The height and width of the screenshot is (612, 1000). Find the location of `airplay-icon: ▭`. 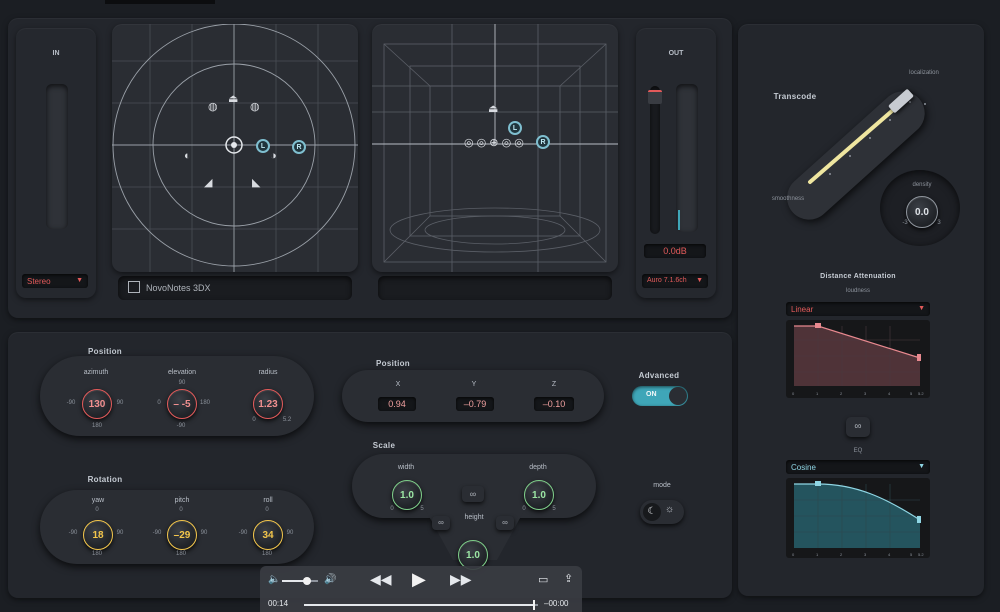

airplay-icon: ▭ is located at coordinates (543, 579).